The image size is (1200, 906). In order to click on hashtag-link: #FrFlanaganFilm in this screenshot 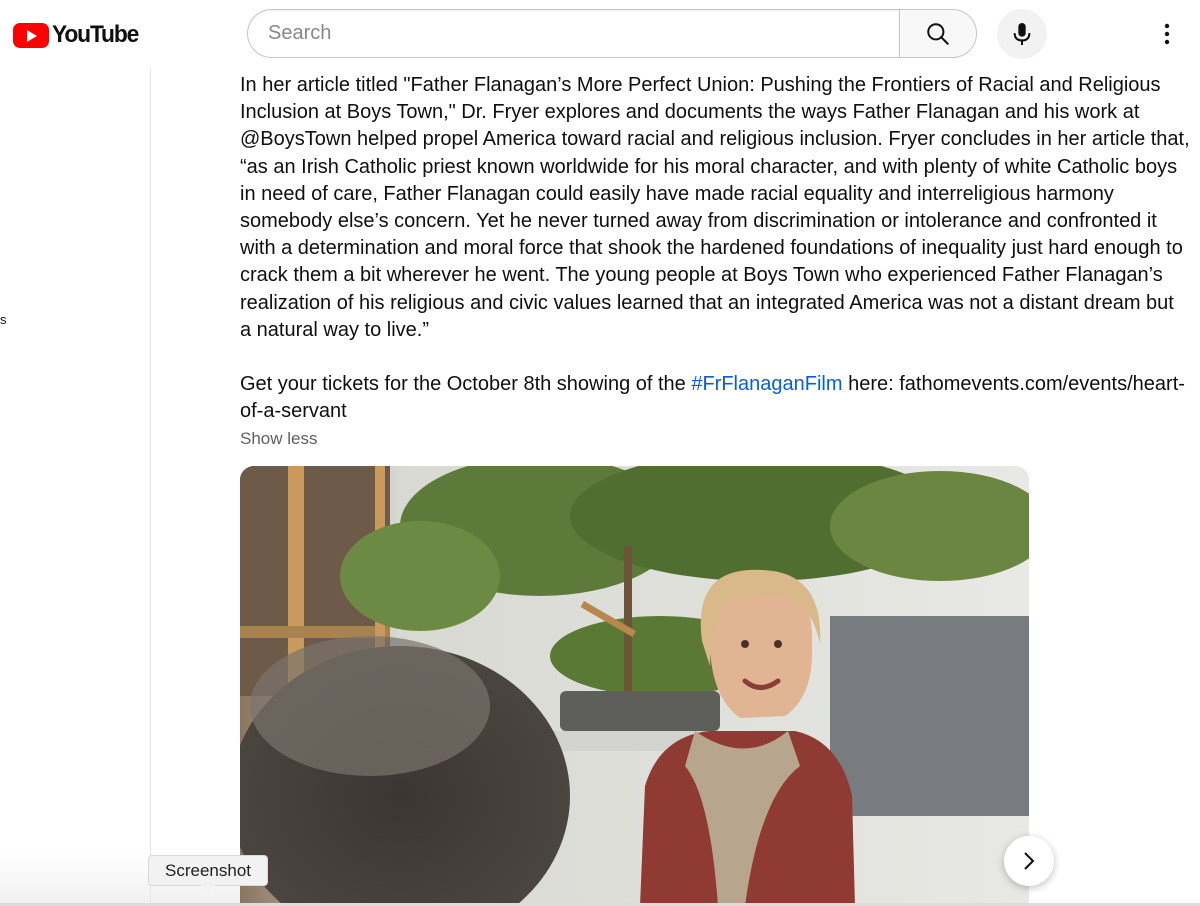, I will do `click(766, 384)`.